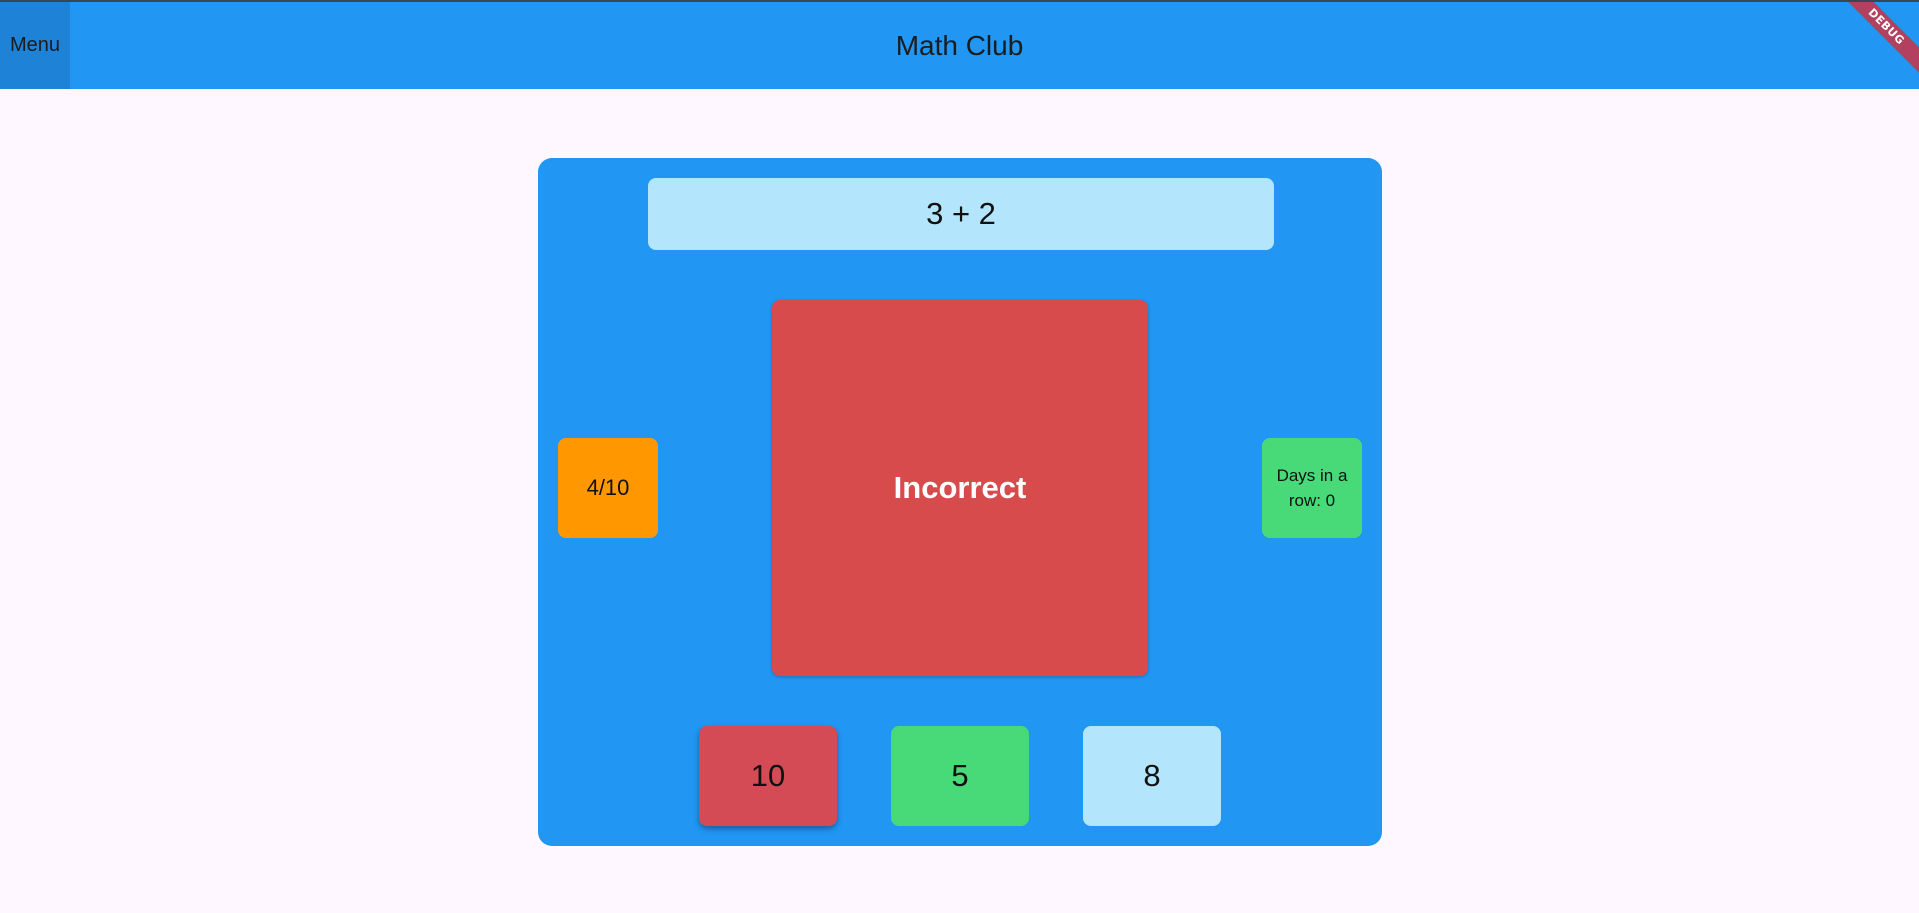 The width and height of the screenshot is (1919, 913). Describe the element at coordinates (960, 776) in the screenshot. I see `answer-button-2: 5` at that location.